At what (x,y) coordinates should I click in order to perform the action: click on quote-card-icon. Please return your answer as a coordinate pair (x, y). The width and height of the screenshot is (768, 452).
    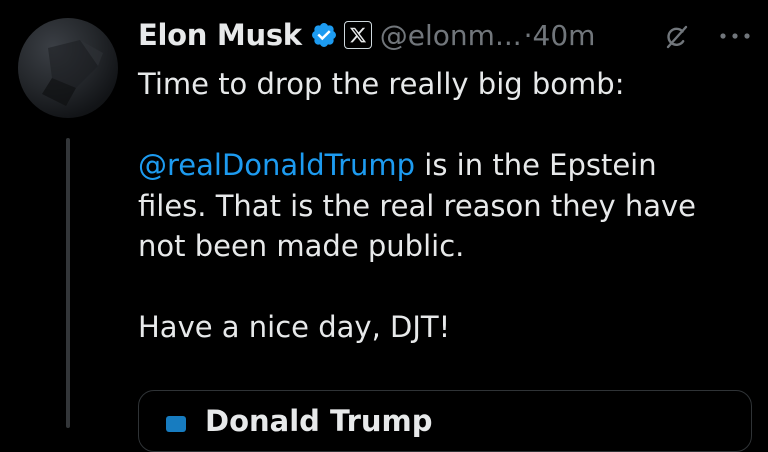
    Looking at the image, I should click on (176, 424).